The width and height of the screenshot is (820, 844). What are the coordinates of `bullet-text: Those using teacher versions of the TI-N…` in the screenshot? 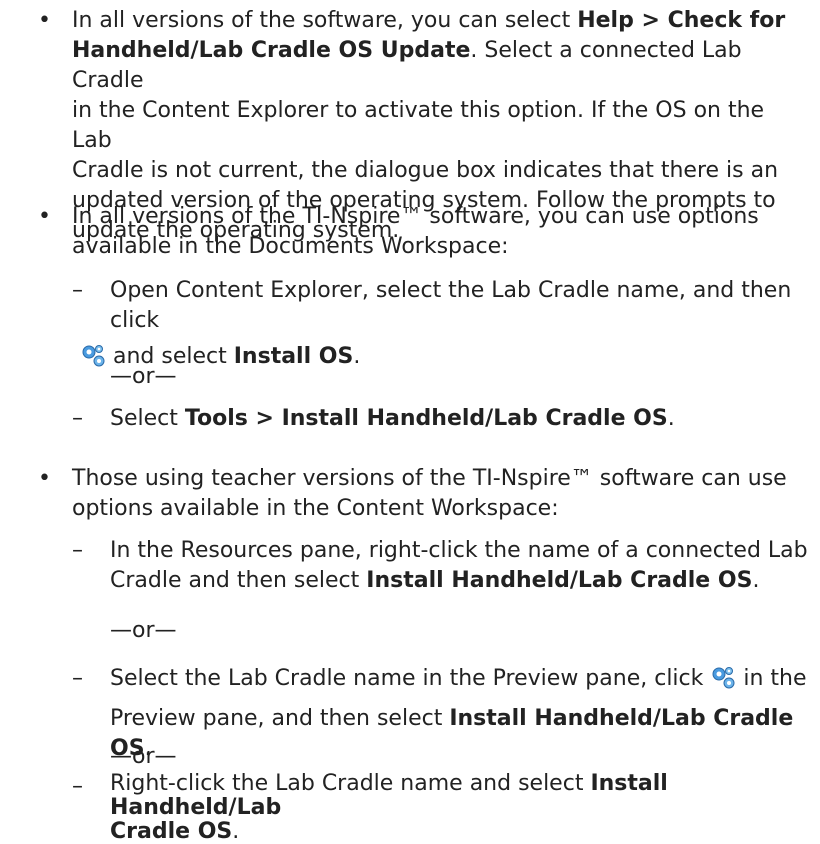 It's located at (429, 493).